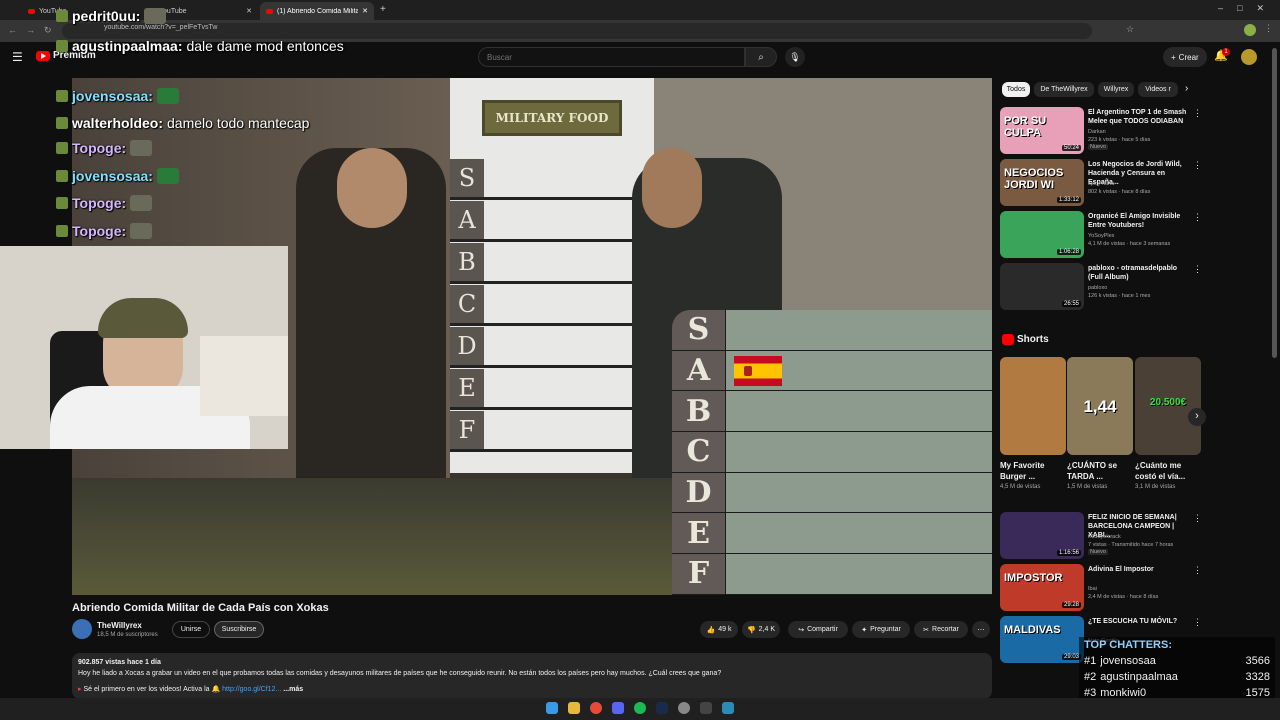 This screenshot has height=720, width=1280. I want to click on terminal-icon, so click(706, 708).